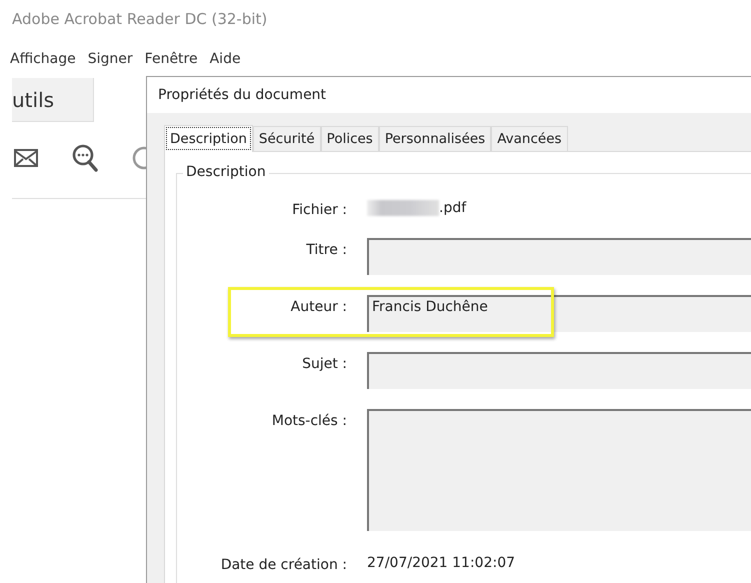  I want to click on field-label: Mots-clés :, so click(308, 421).